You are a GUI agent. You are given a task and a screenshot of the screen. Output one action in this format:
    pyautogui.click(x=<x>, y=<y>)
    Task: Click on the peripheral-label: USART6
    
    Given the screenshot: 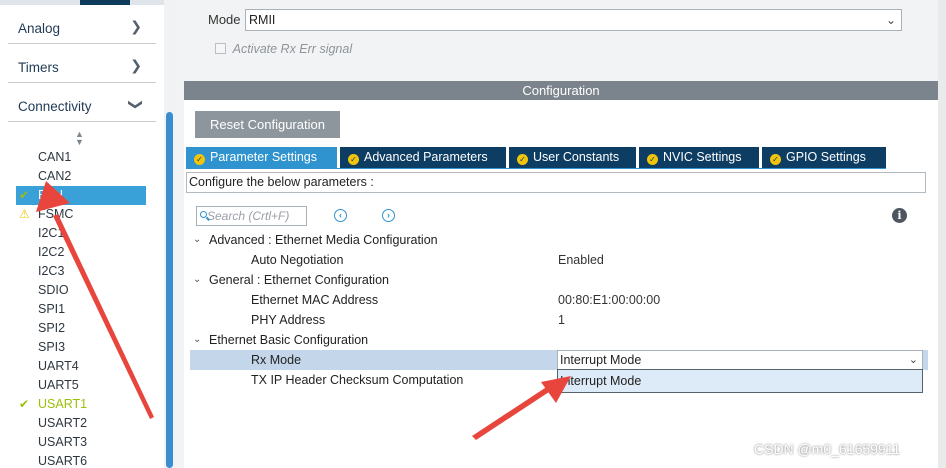 What is the action you would take?
    pyautogui.click(x=63, y=461)
    